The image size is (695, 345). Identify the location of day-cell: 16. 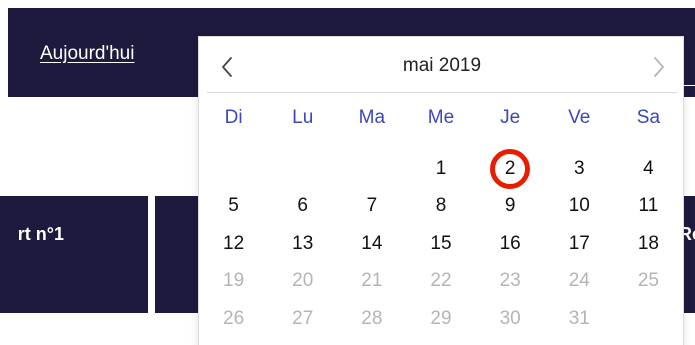
(510, 244).